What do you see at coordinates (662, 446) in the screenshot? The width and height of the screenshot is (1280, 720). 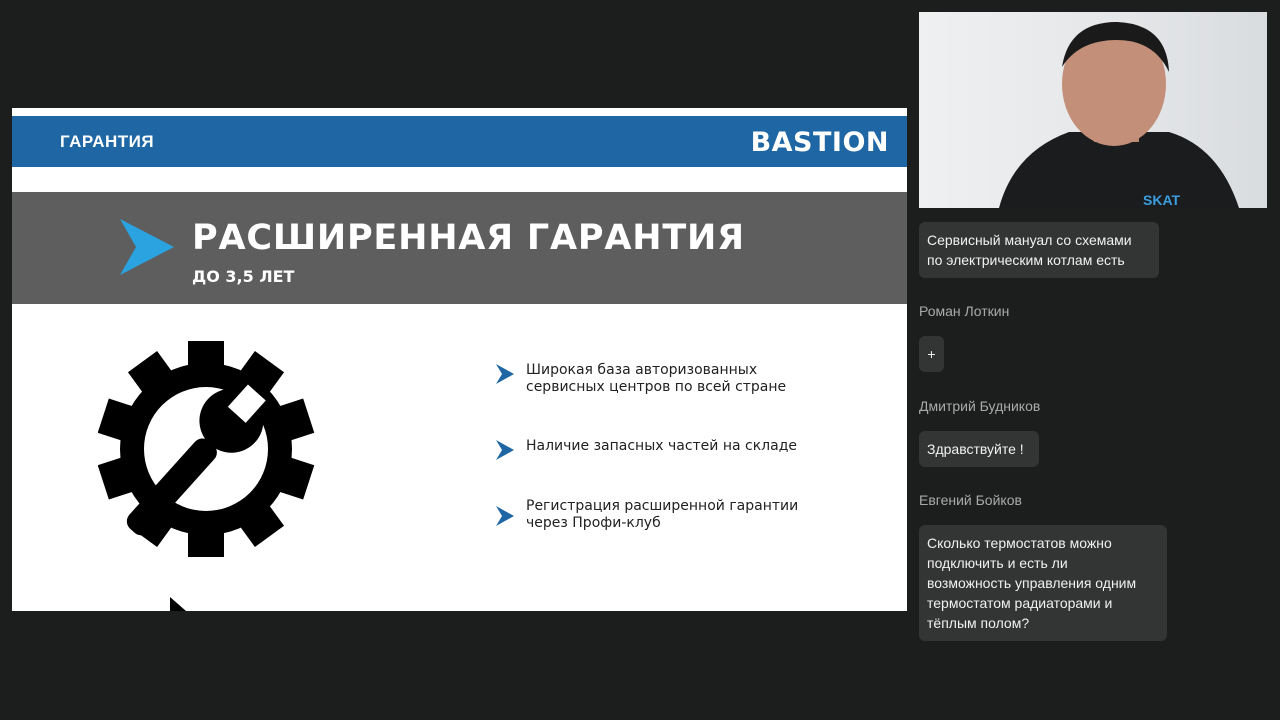 I see `bullet-text-line: Наличие запасных частей на складе` at bounding box center [662, 446].